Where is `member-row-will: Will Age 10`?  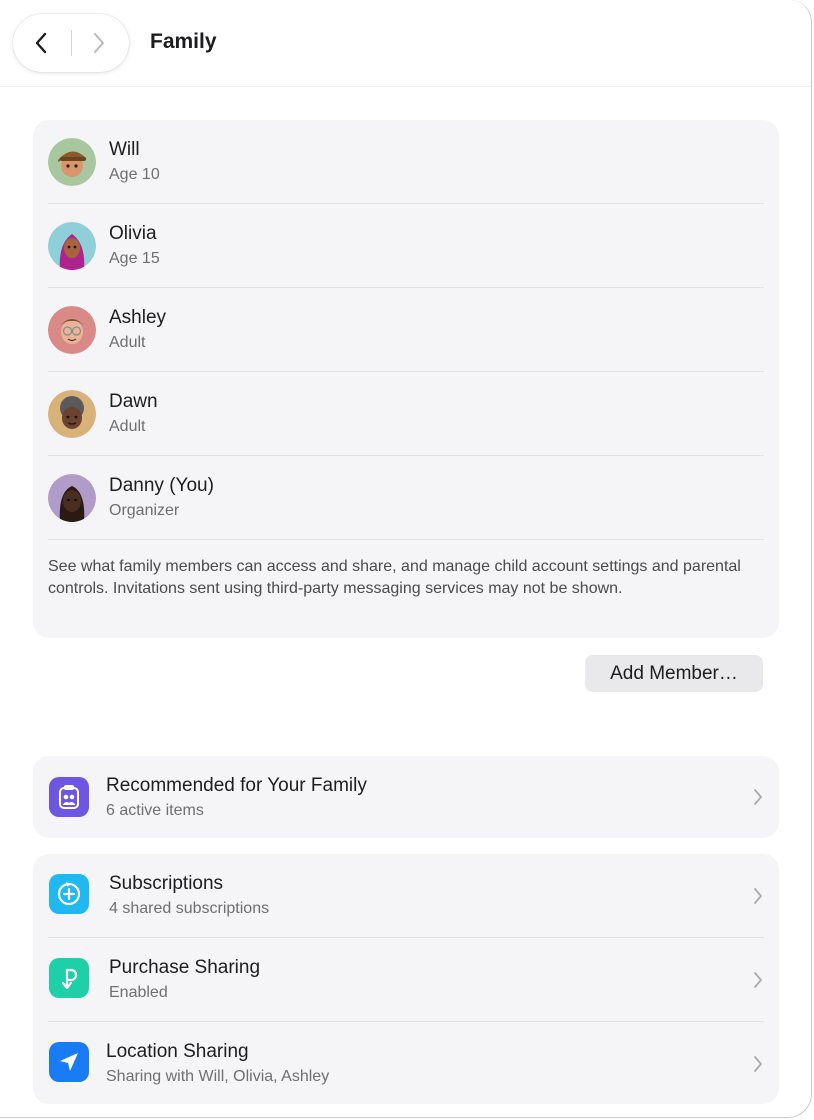
member-row-will: Will Age 10 is located at coordinates (406, 162).